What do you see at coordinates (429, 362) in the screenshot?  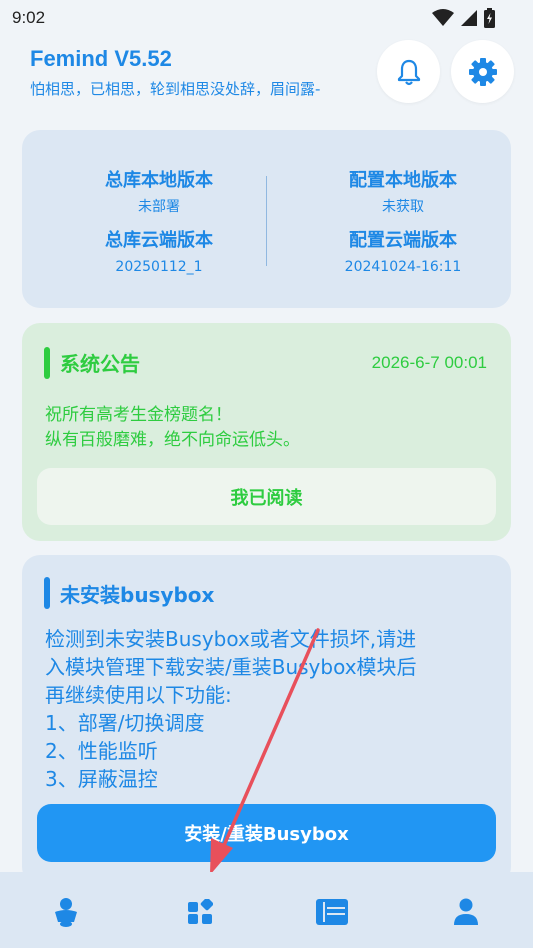 I see `notice-date: 2026-6-7 00:01` at bounding box center [429, 362].